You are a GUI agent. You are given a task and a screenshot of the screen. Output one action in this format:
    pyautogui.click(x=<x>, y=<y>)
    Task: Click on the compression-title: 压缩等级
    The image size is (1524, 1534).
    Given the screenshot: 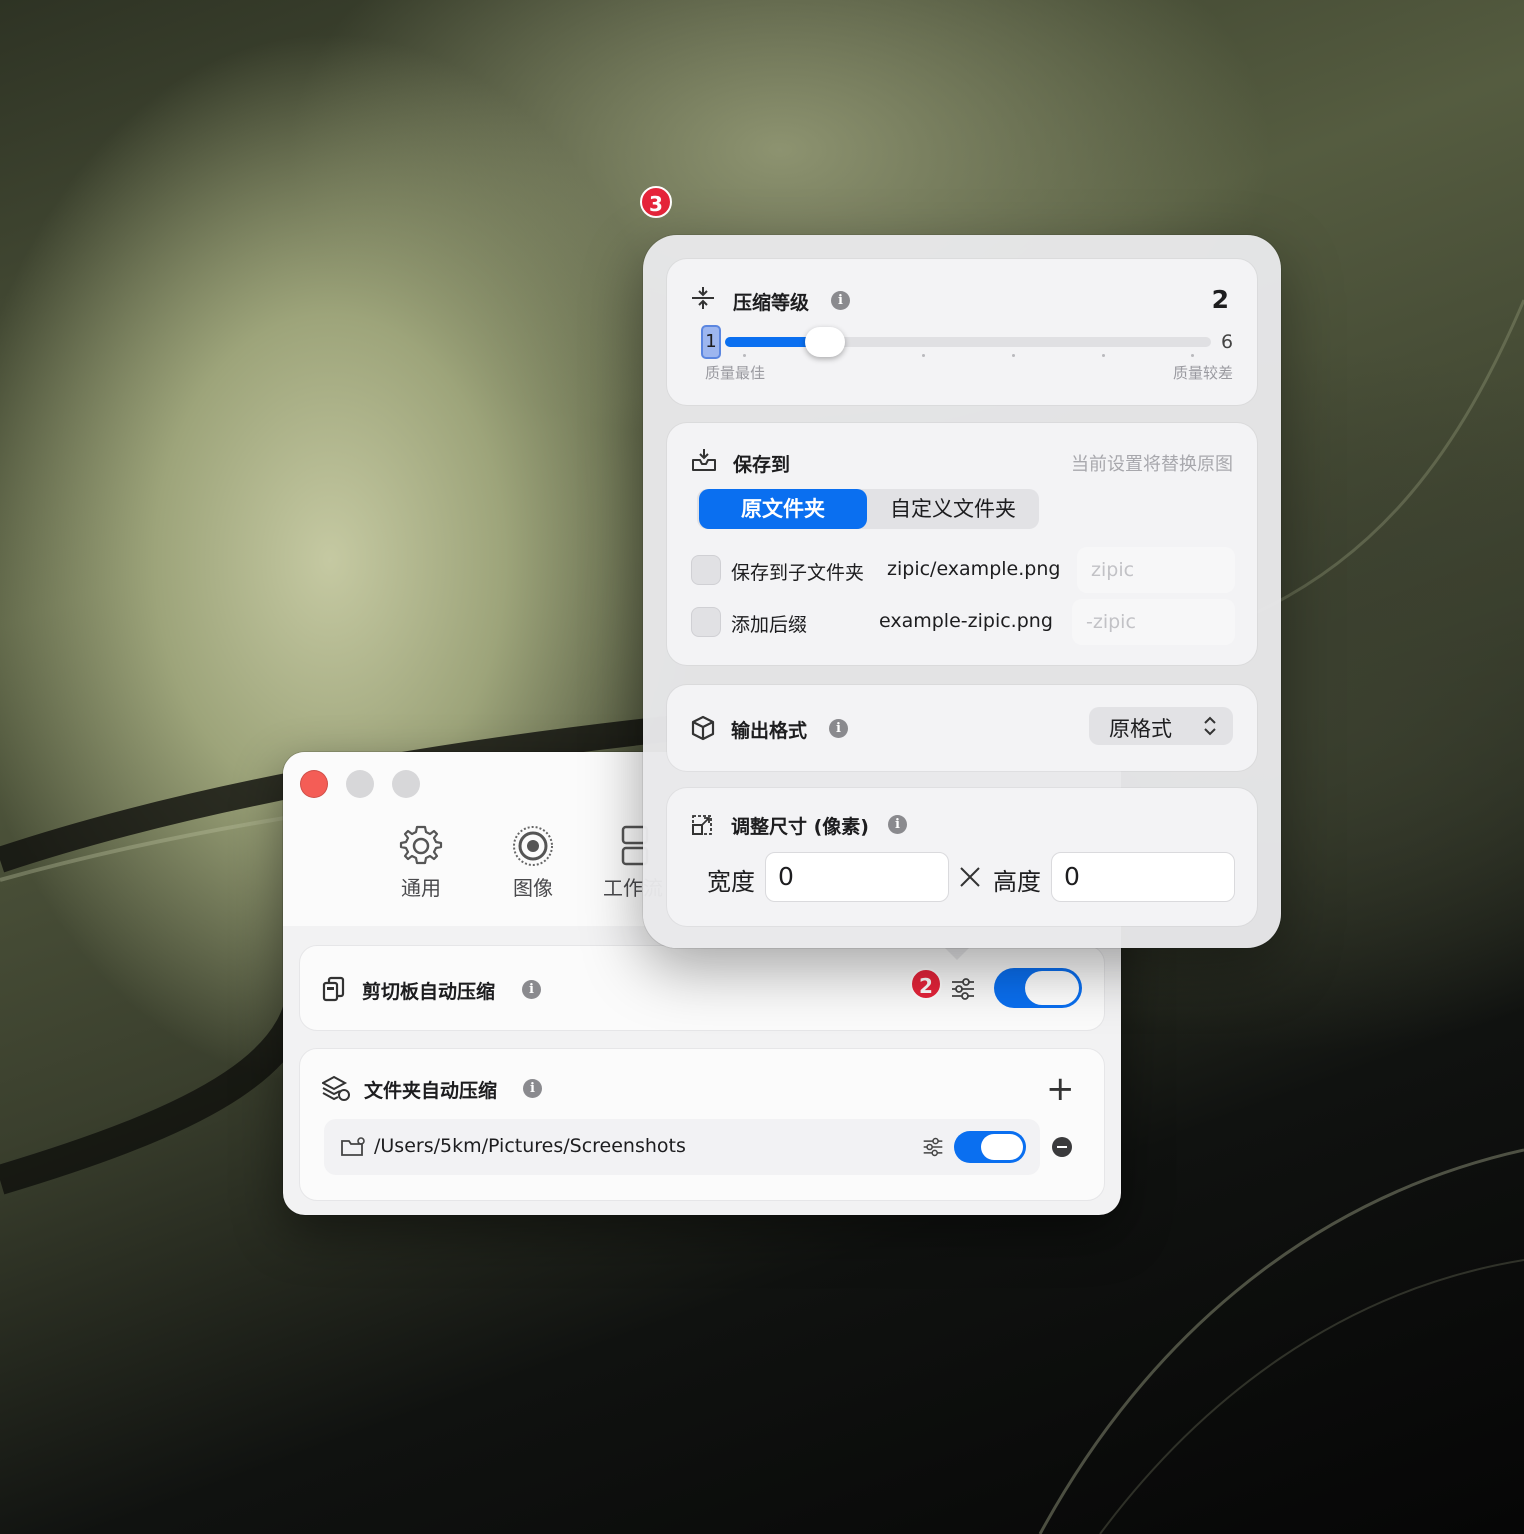 What is the action you would take?
    pyautogui.click(x=771, y=303)
    